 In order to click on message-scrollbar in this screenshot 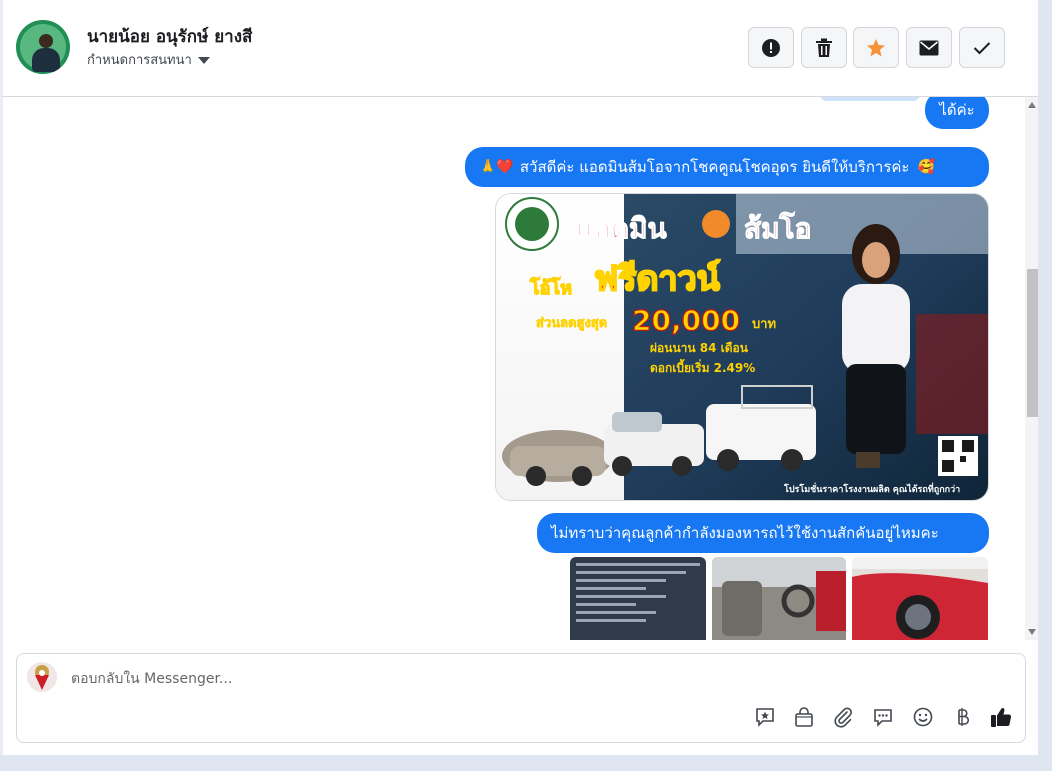, I will do `click(1031, 368)`.